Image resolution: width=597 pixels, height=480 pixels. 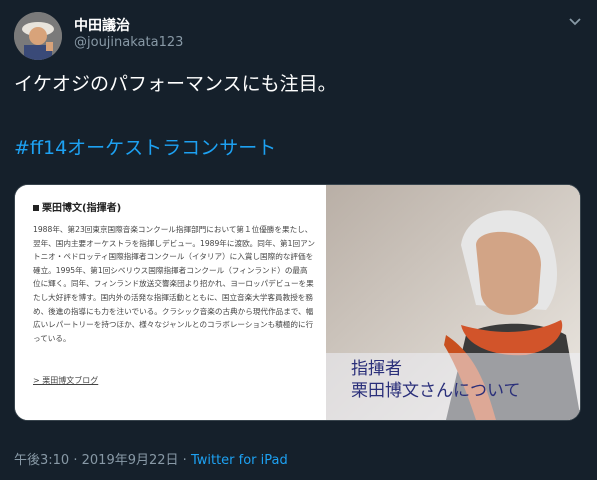 What do you see at coordinates (130, 460) in the screenshot?
I see `tweet-date: 2019年9月22日` at bounding box center [130, 460].